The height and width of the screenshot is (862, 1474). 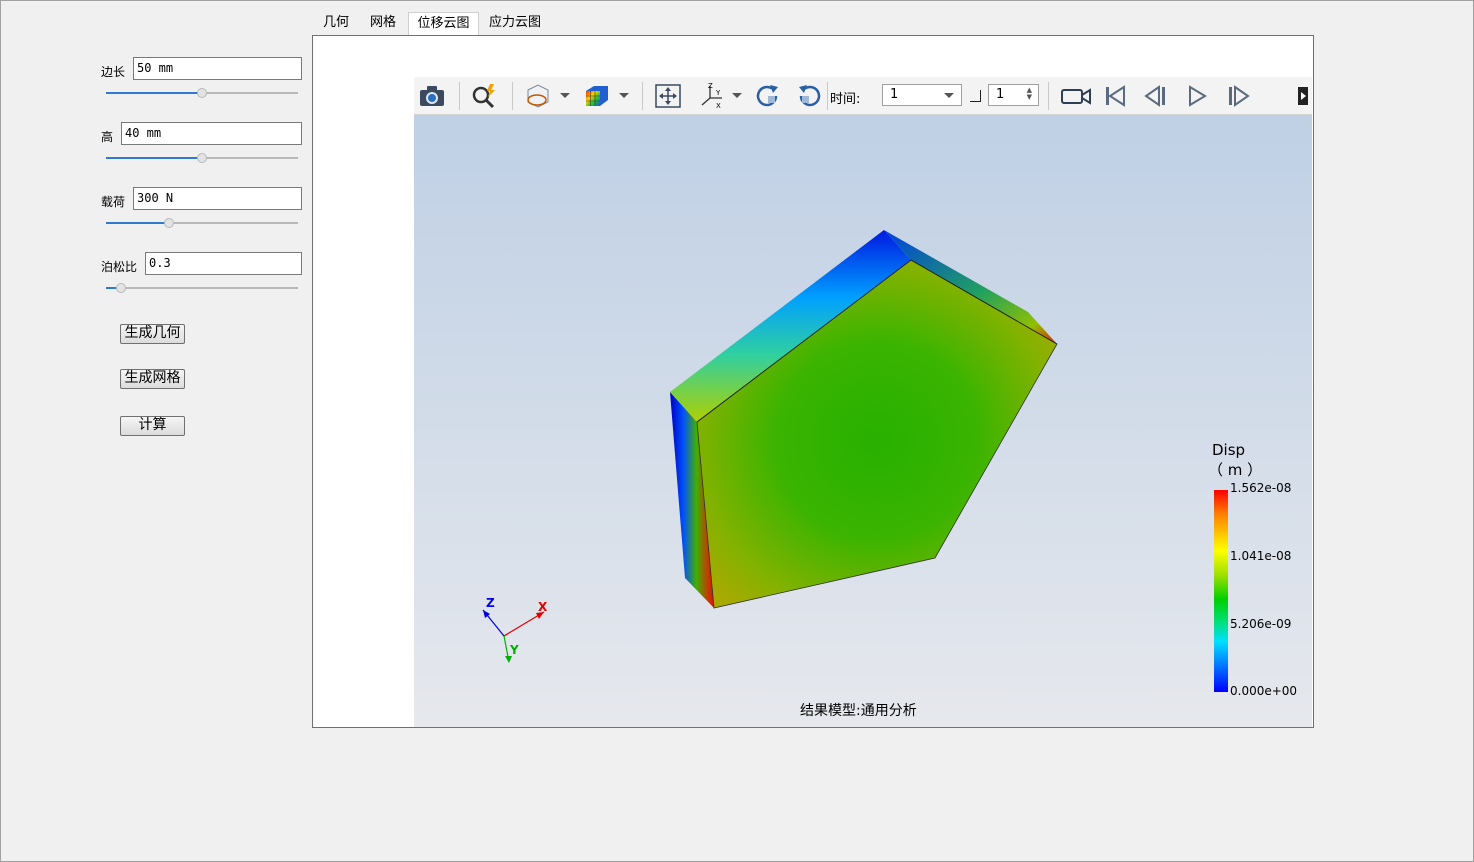 I want to click on step-spinbox-value: 1, so click(x=1000, y=94).